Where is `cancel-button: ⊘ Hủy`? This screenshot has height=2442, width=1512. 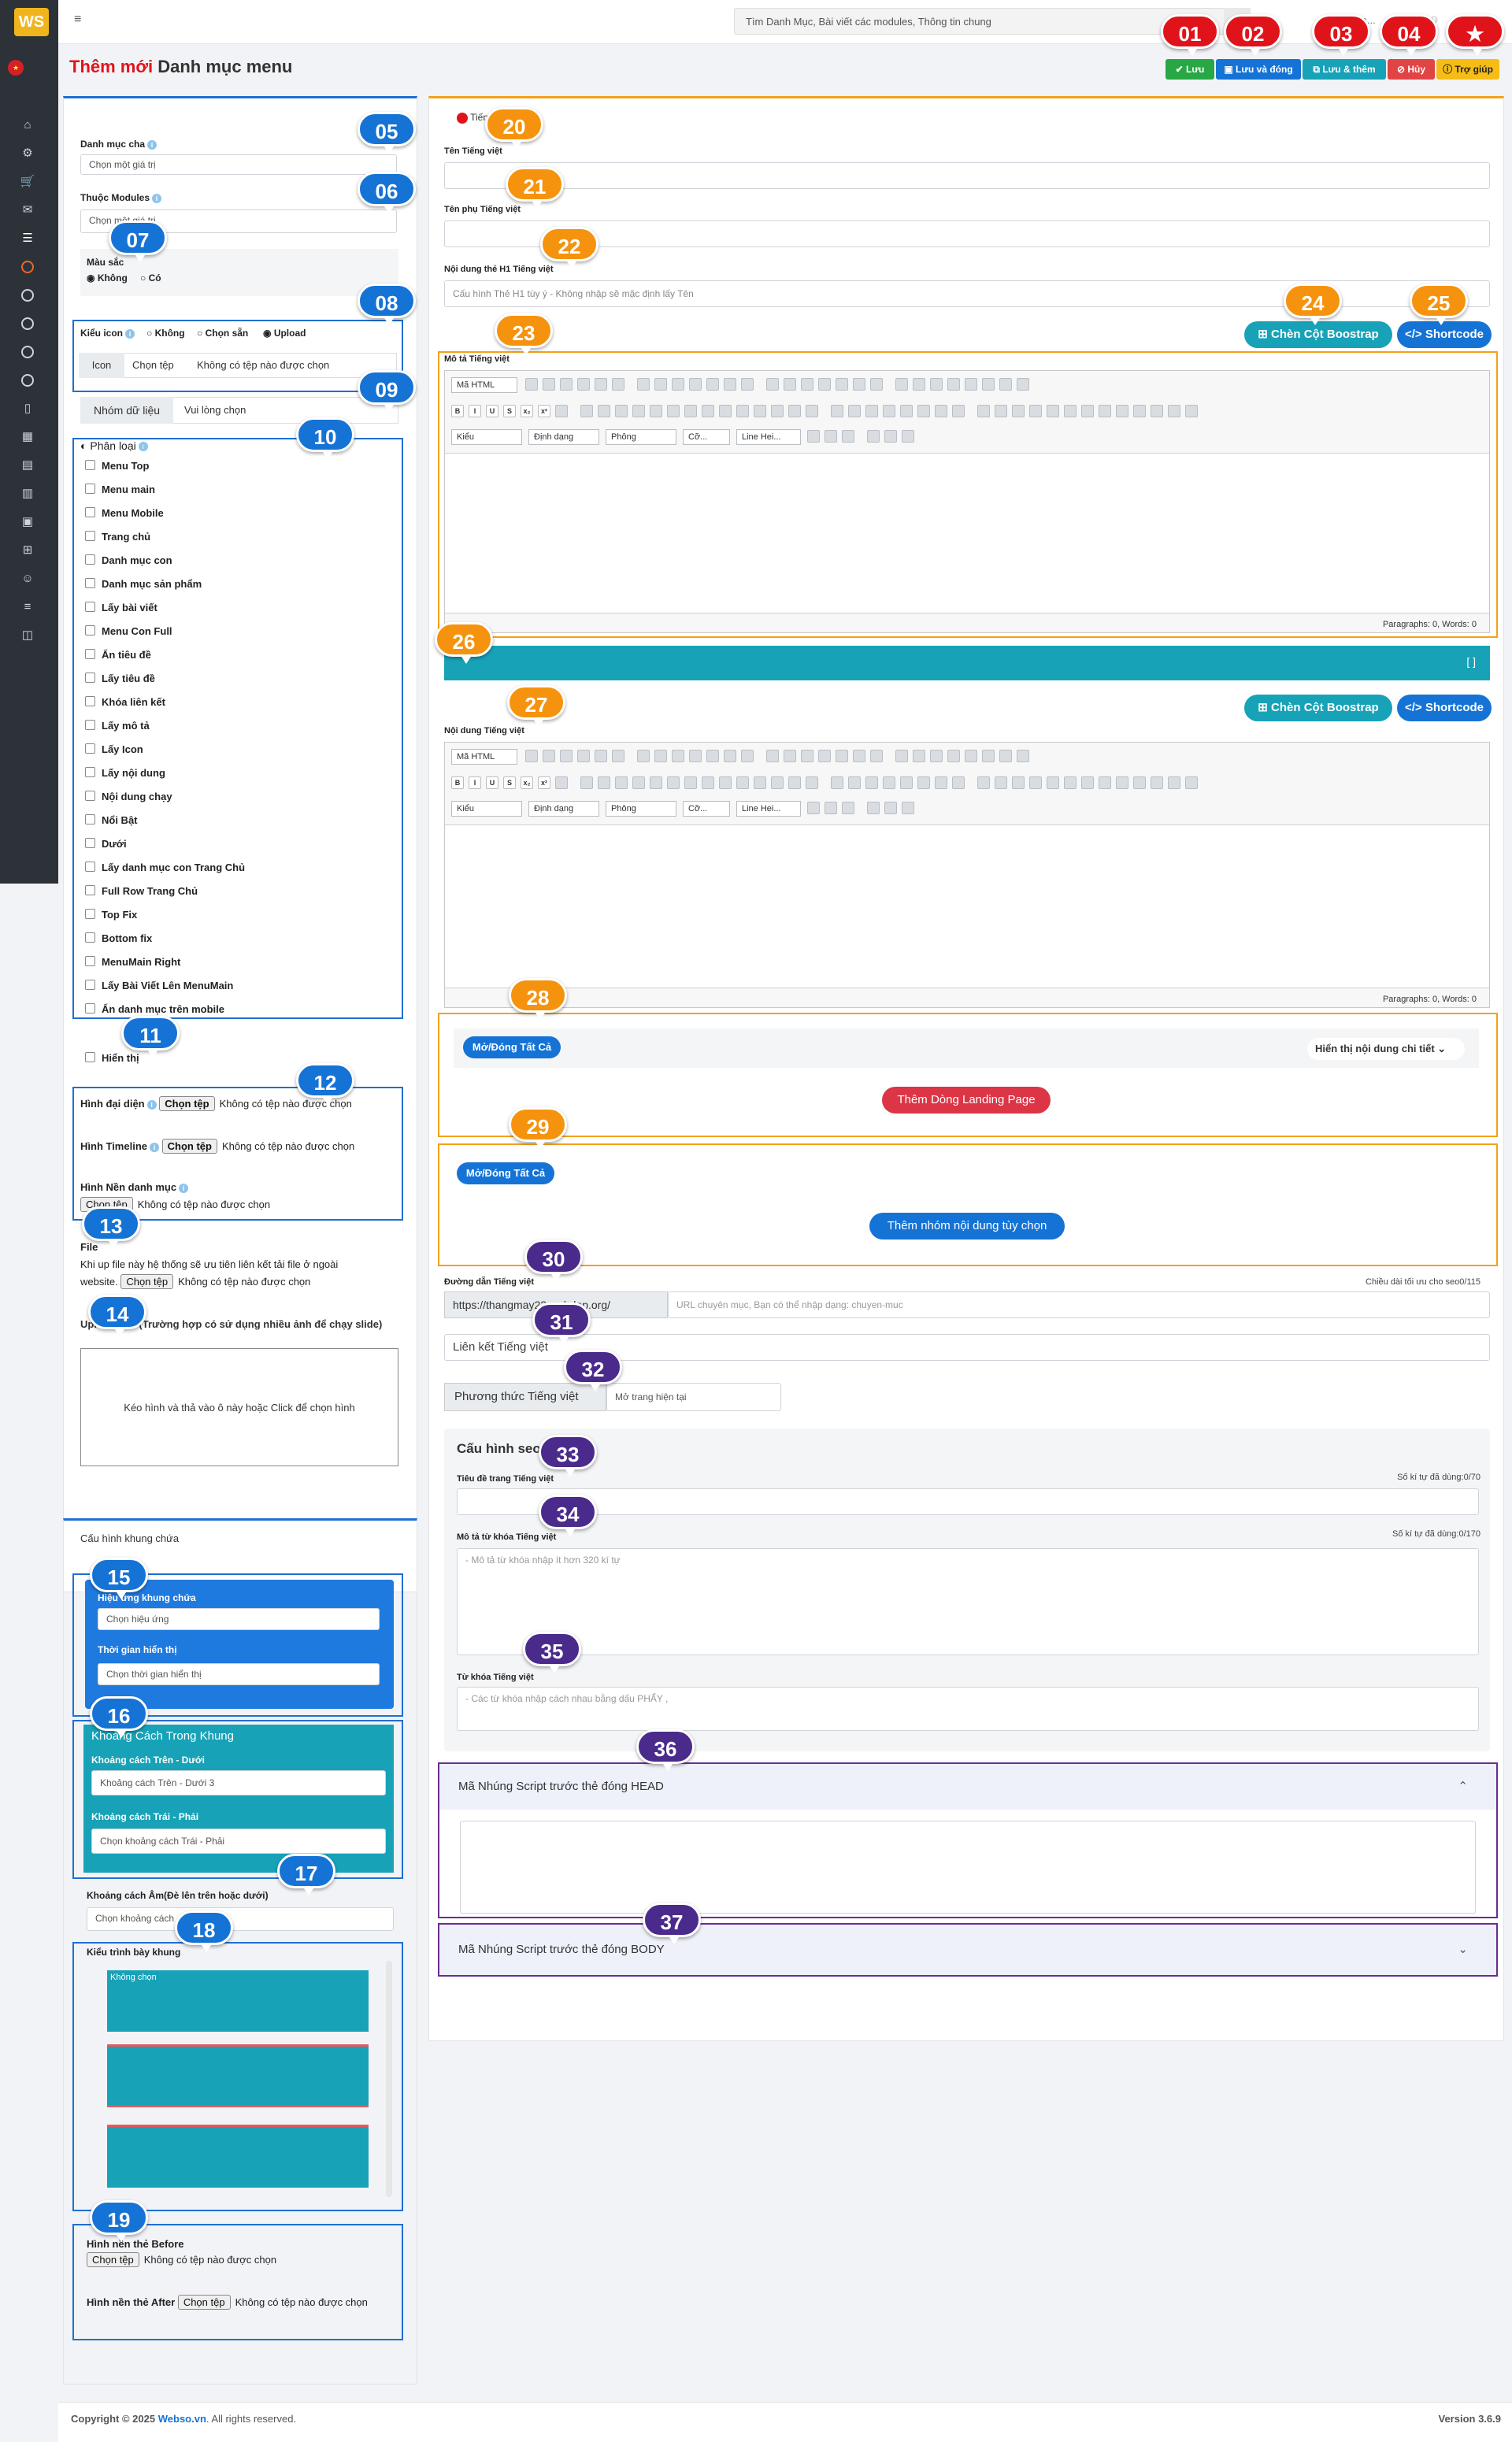 cancel-button: ⊘ Hủy is located at coordinates (1411, 69).